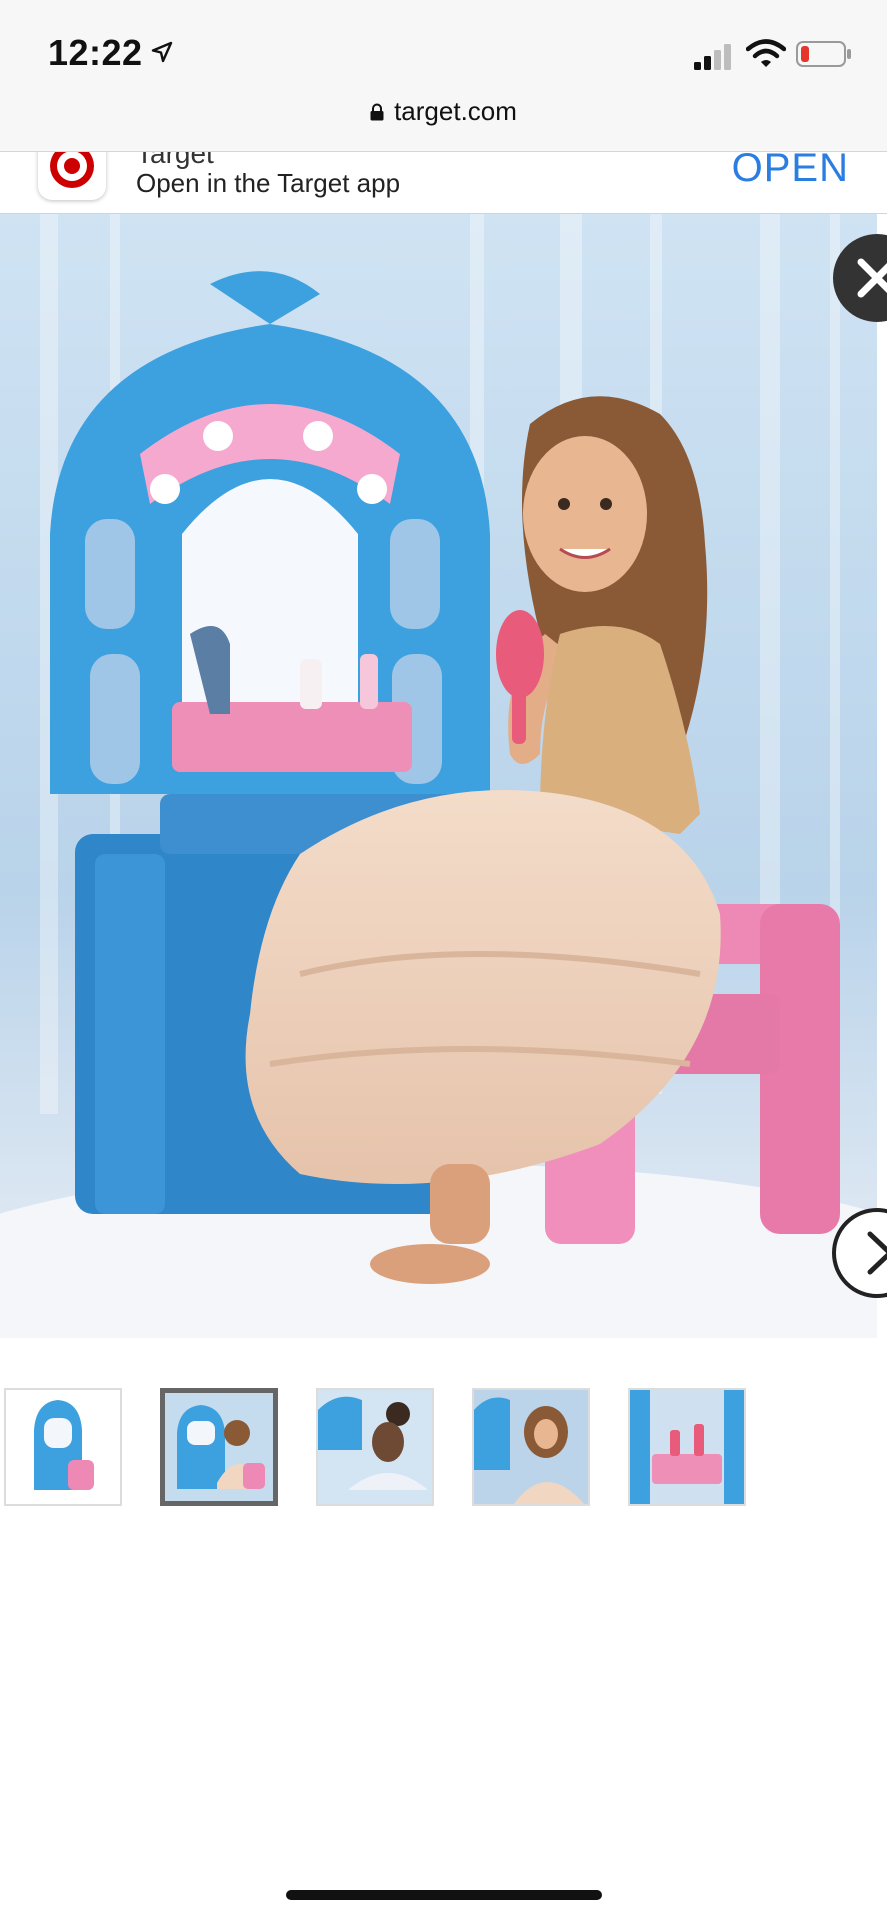  I want to click on open-app-button: OPEN, so click(790, 171).